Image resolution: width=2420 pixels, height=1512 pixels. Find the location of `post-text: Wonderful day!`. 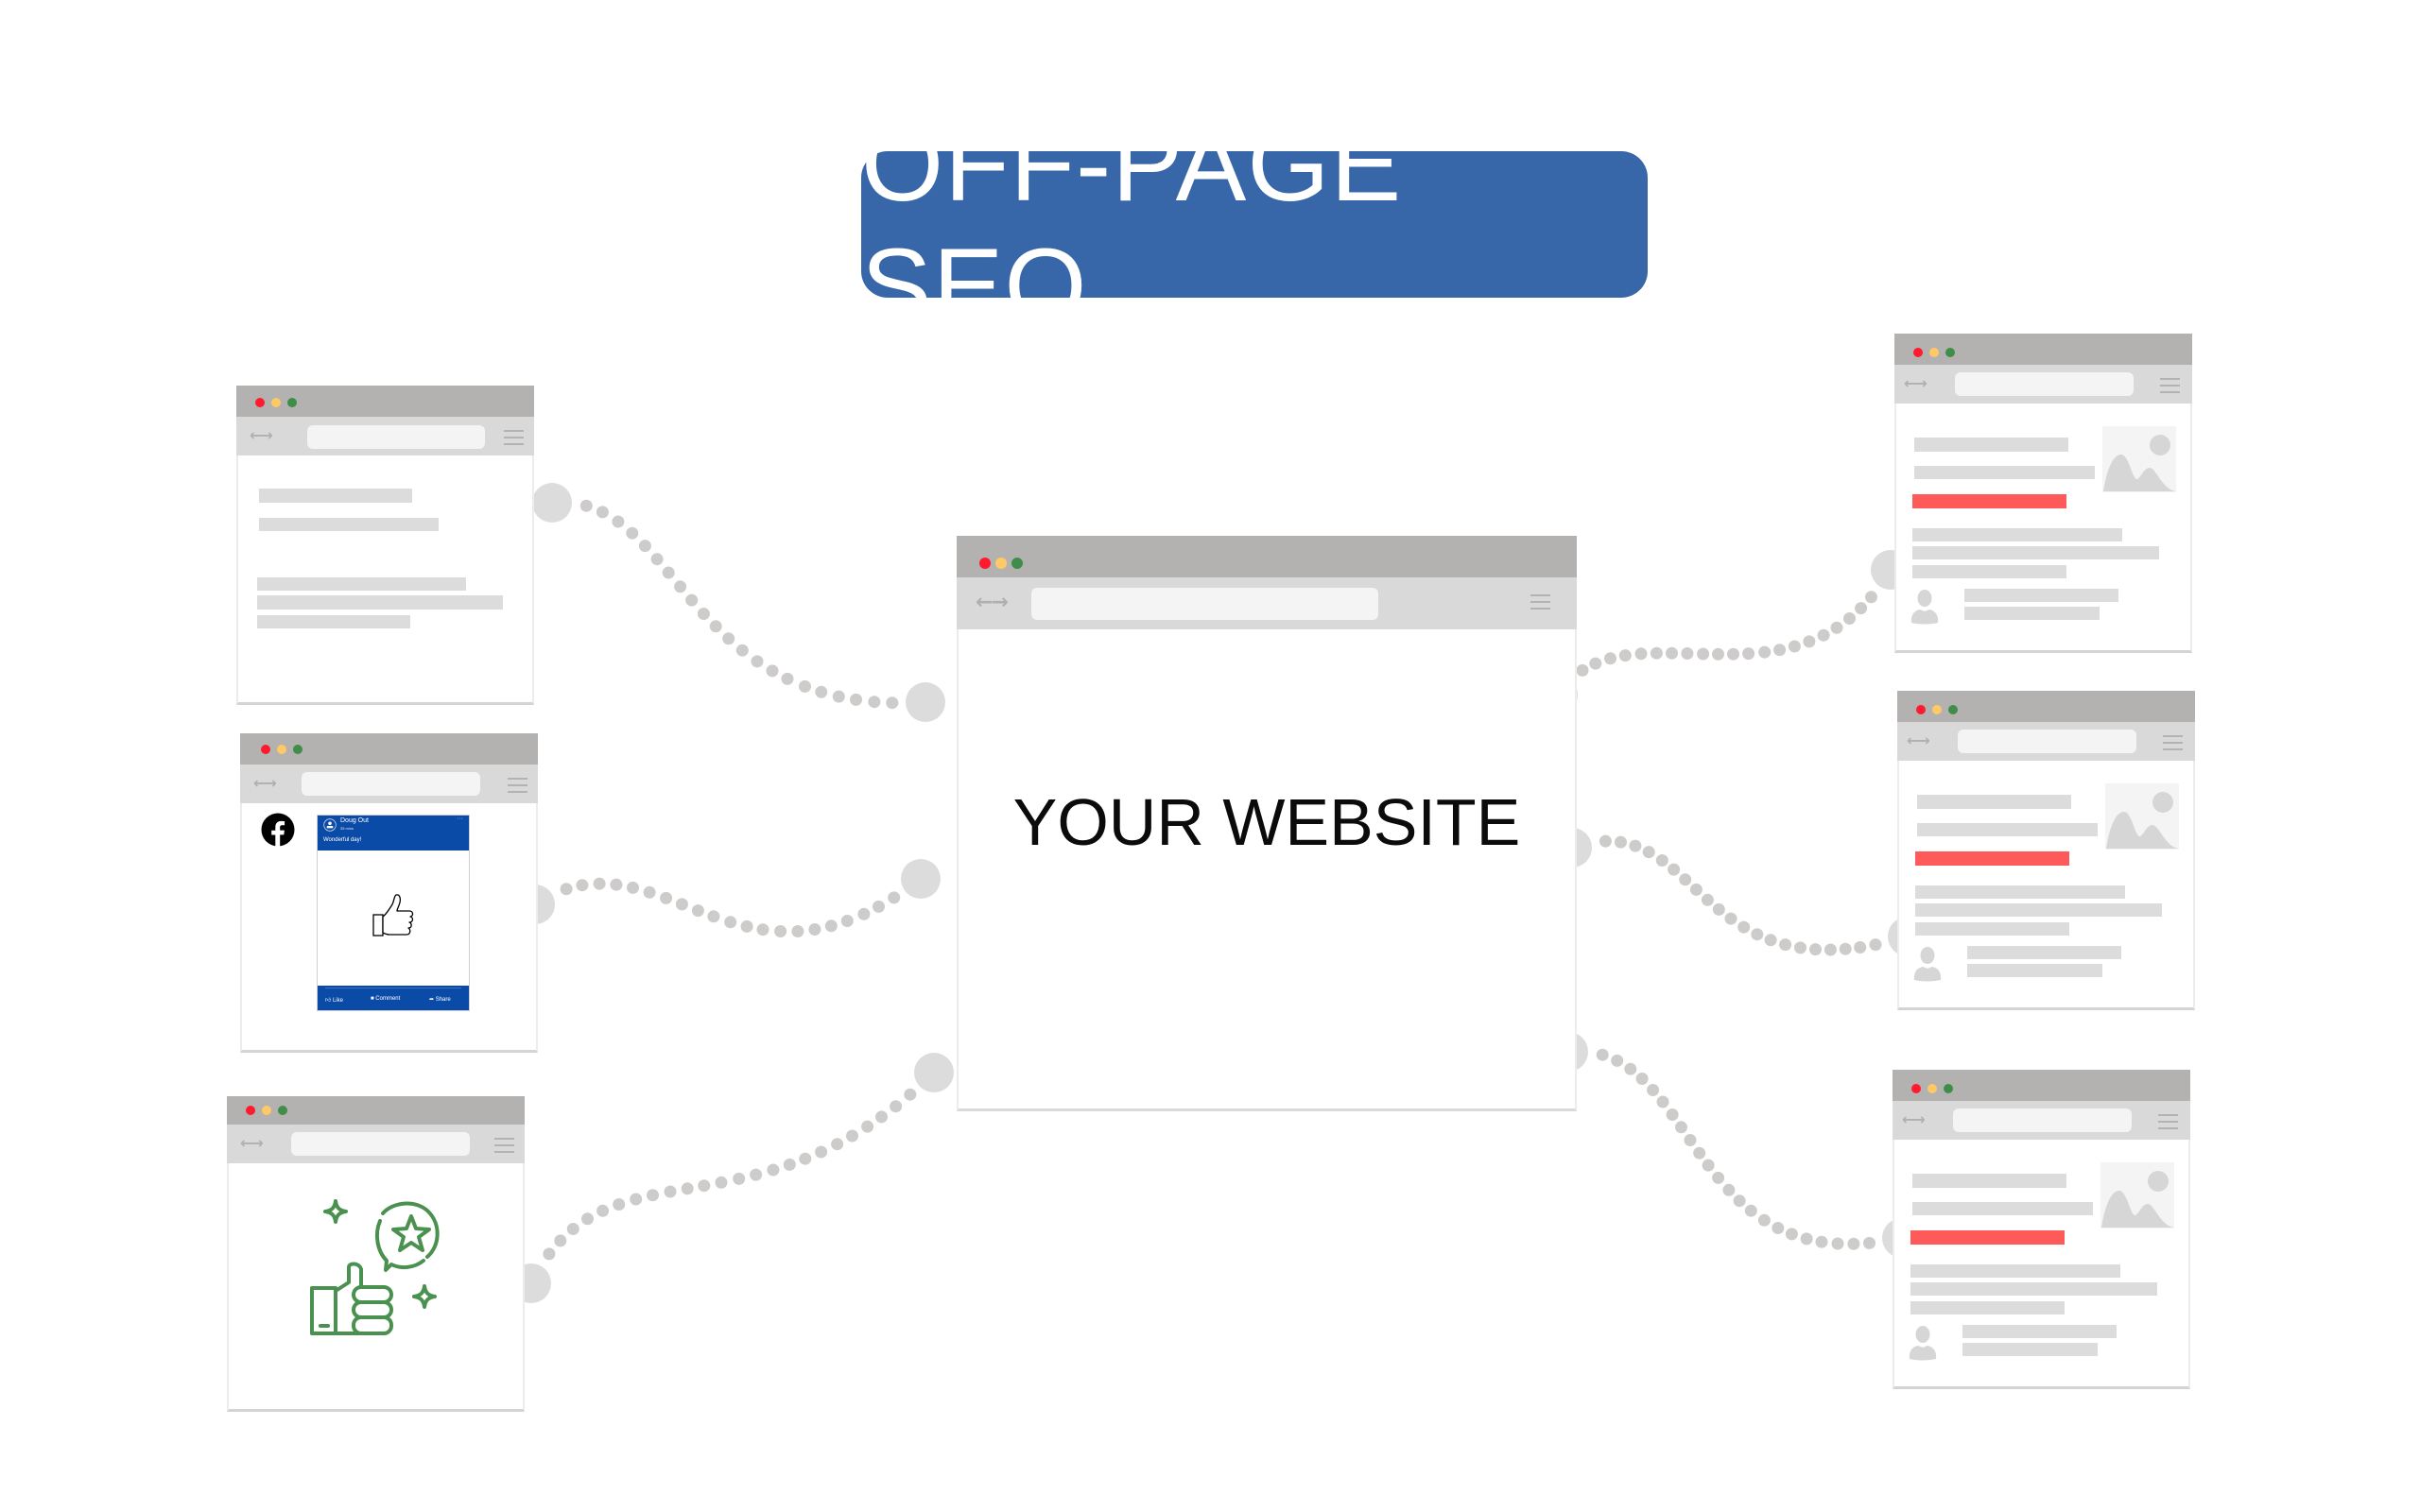

post-text: Wonderful day! is located at coordinates (342, 840).